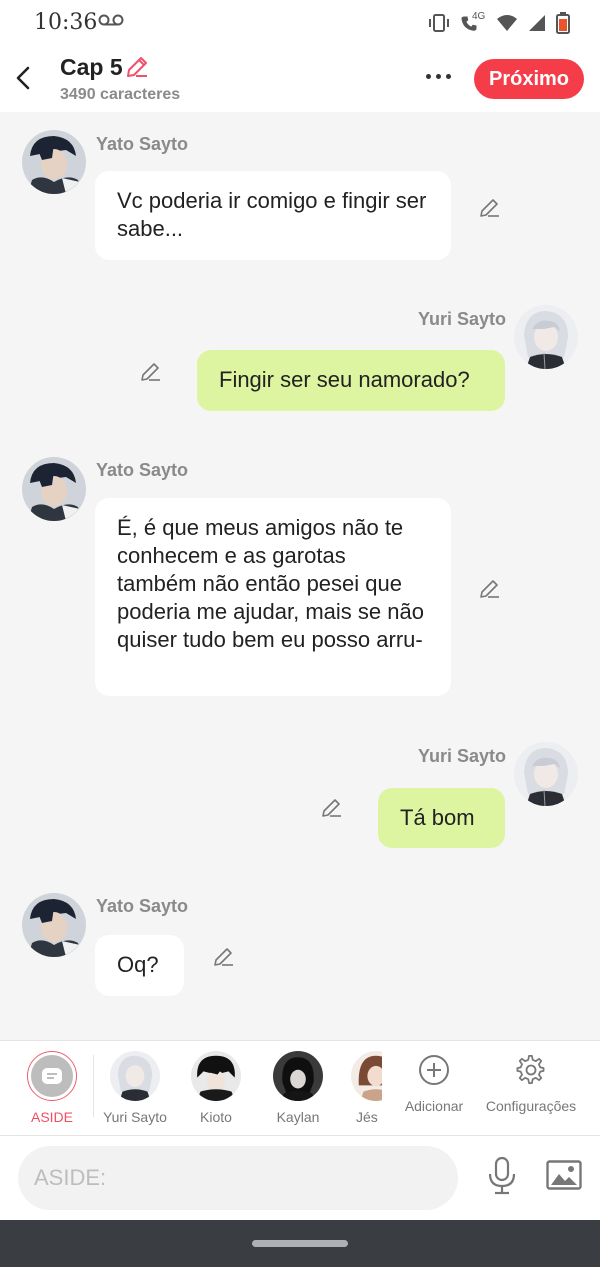  I want to click on back-arrow-icon, so click(23, 78).